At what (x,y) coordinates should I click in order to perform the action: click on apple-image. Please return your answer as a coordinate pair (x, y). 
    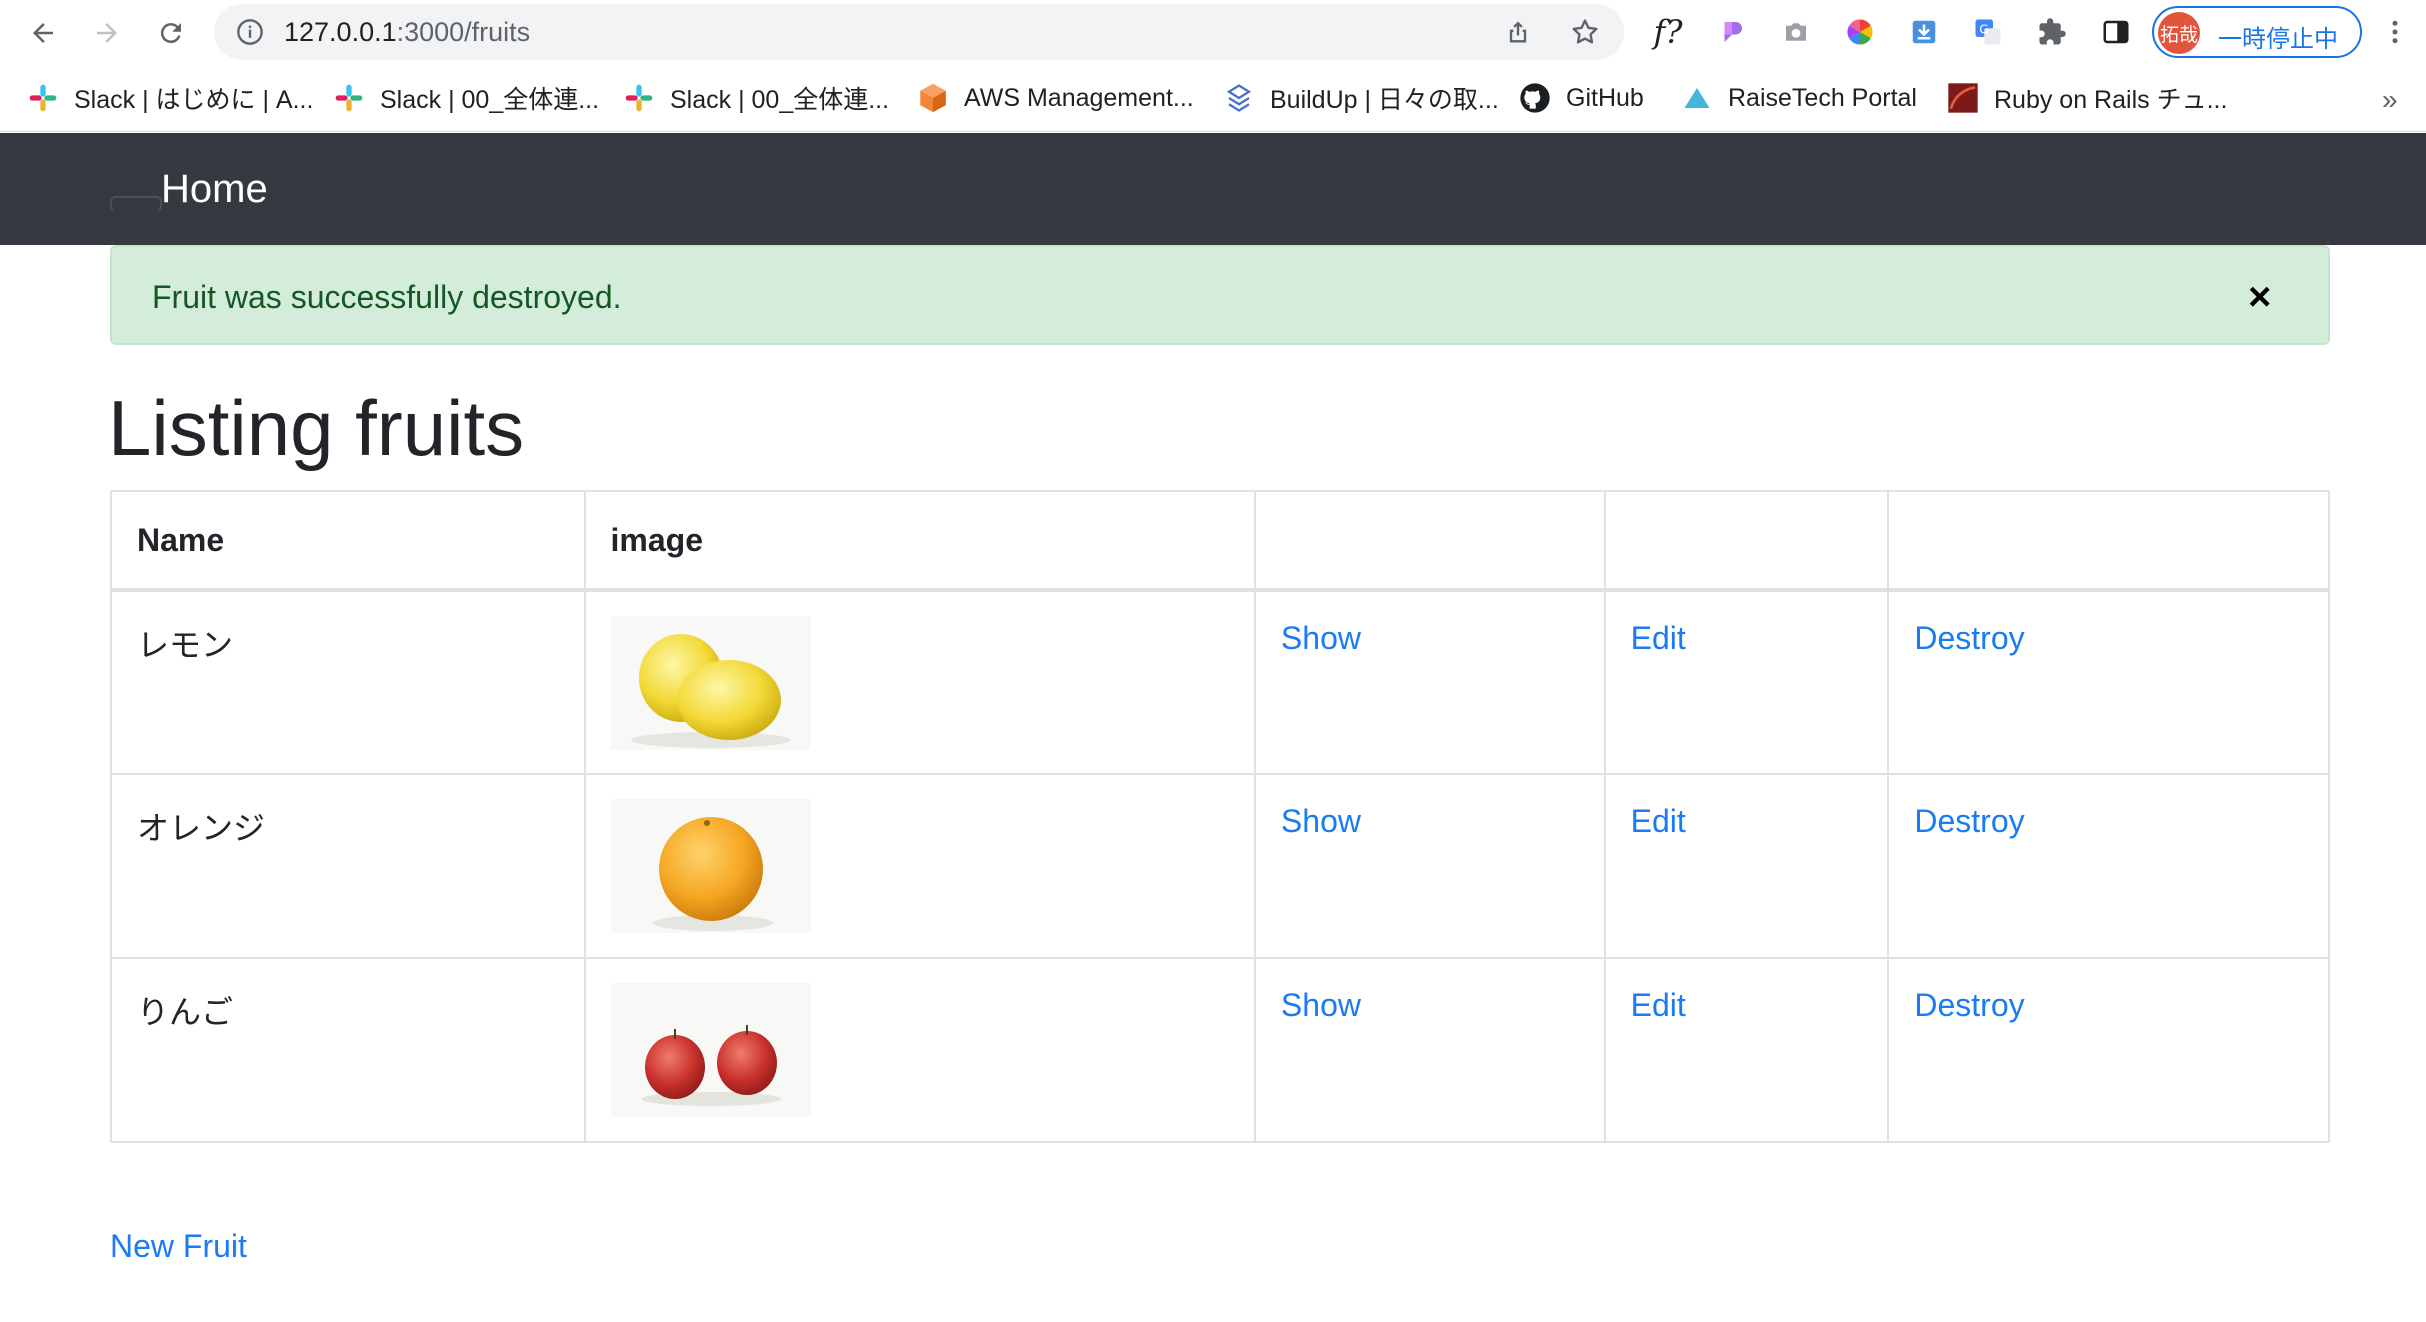
    Looking at the image, I should click on (710, 1050).